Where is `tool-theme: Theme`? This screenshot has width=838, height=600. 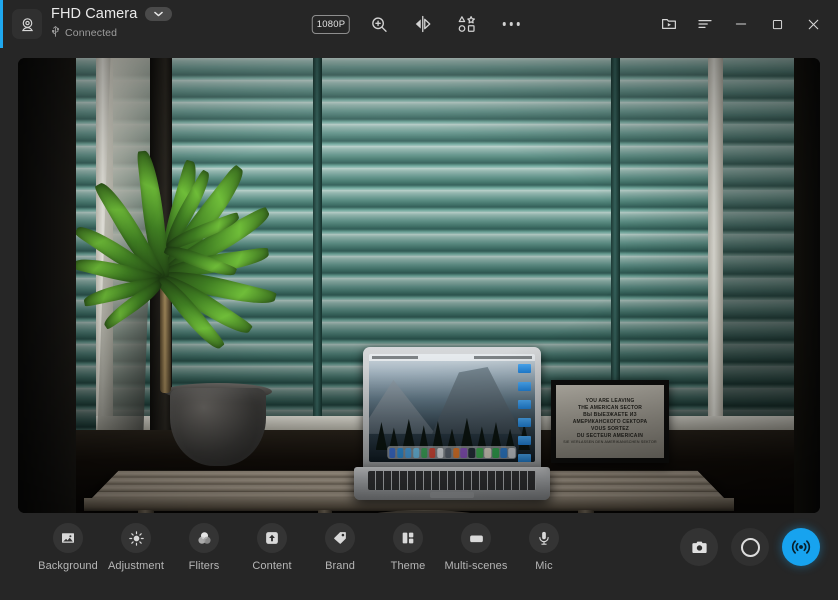 tool-theme: Theme is located at coordinates (408, 547).